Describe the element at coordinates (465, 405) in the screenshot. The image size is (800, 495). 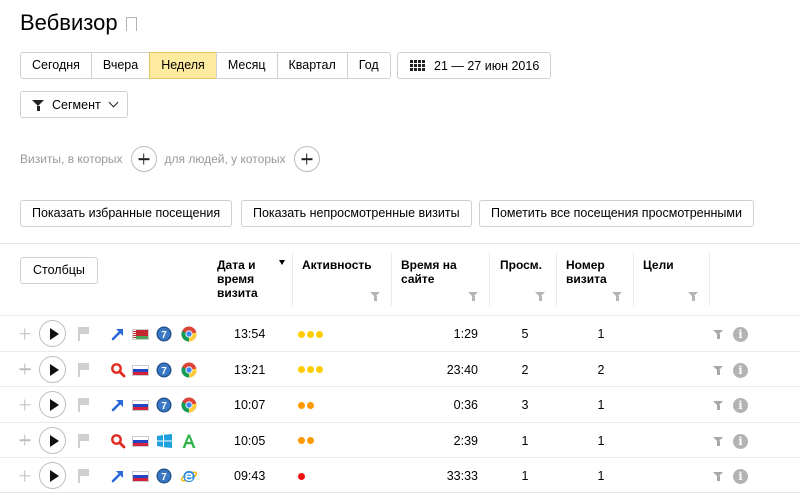
I see `time-on-site: 0:36` at that location.